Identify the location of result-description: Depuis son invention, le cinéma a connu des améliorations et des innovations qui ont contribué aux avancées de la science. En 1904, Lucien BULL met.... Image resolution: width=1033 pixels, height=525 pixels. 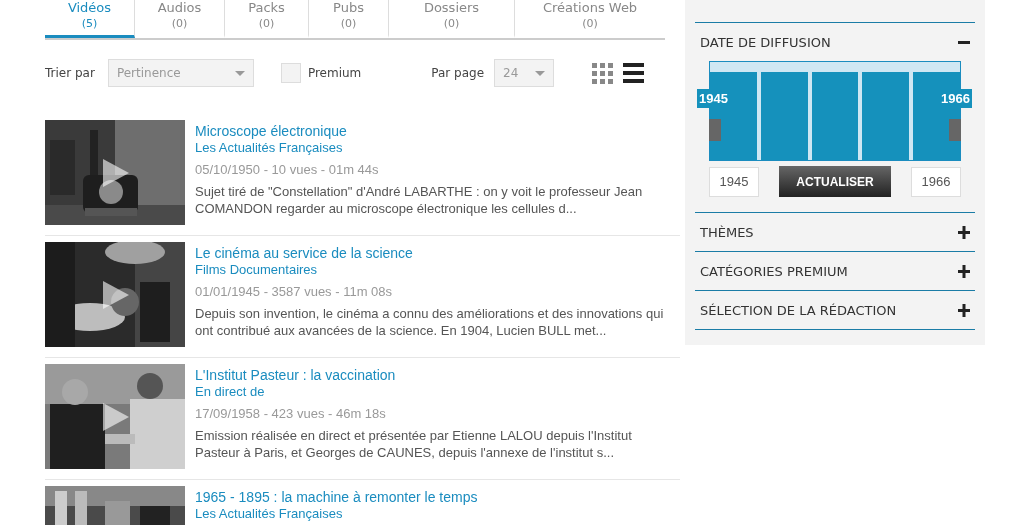
(430, 322).